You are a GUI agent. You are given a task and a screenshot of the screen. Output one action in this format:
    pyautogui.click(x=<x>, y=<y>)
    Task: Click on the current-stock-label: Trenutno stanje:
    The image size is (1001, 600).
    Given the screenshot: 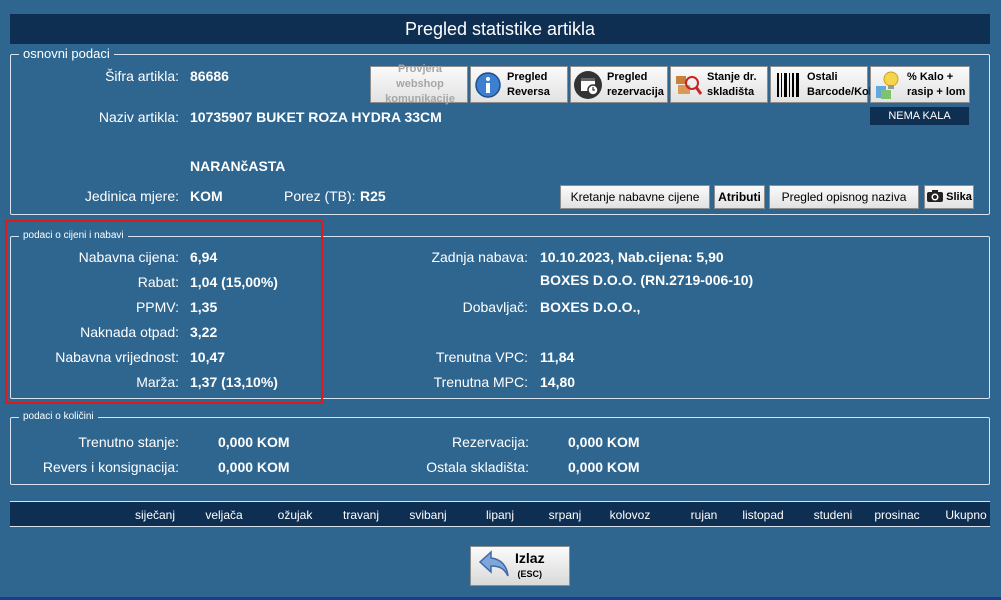 What is the action you would take?
    pyautogui.click(x=128, y=442)
    